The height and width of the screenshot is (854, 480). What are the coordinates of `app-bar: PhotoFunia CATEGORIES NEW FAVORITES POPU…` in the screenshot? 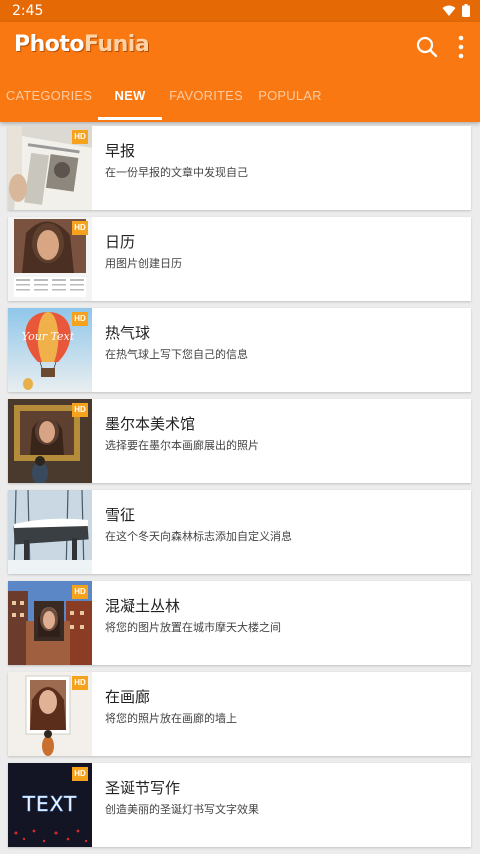 It's located at (240, 72).